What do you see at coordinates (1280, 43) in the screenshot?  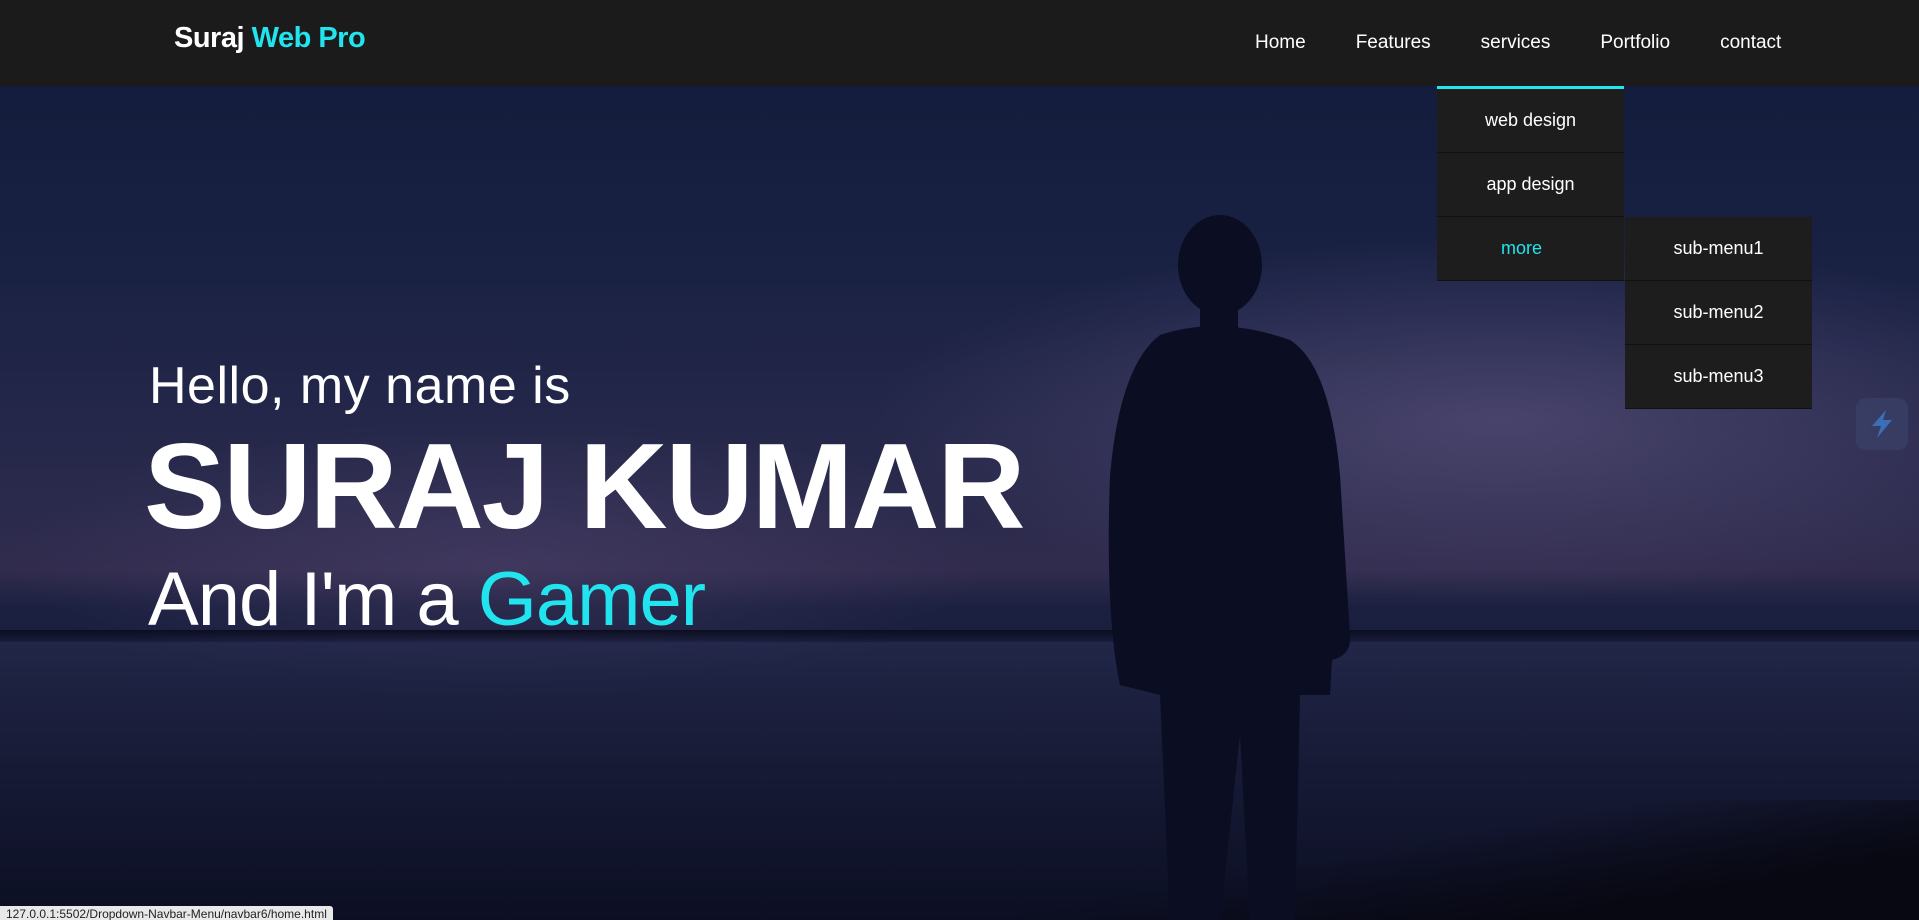 I see `nav-home: Home` at bounding box center [1280, 43].